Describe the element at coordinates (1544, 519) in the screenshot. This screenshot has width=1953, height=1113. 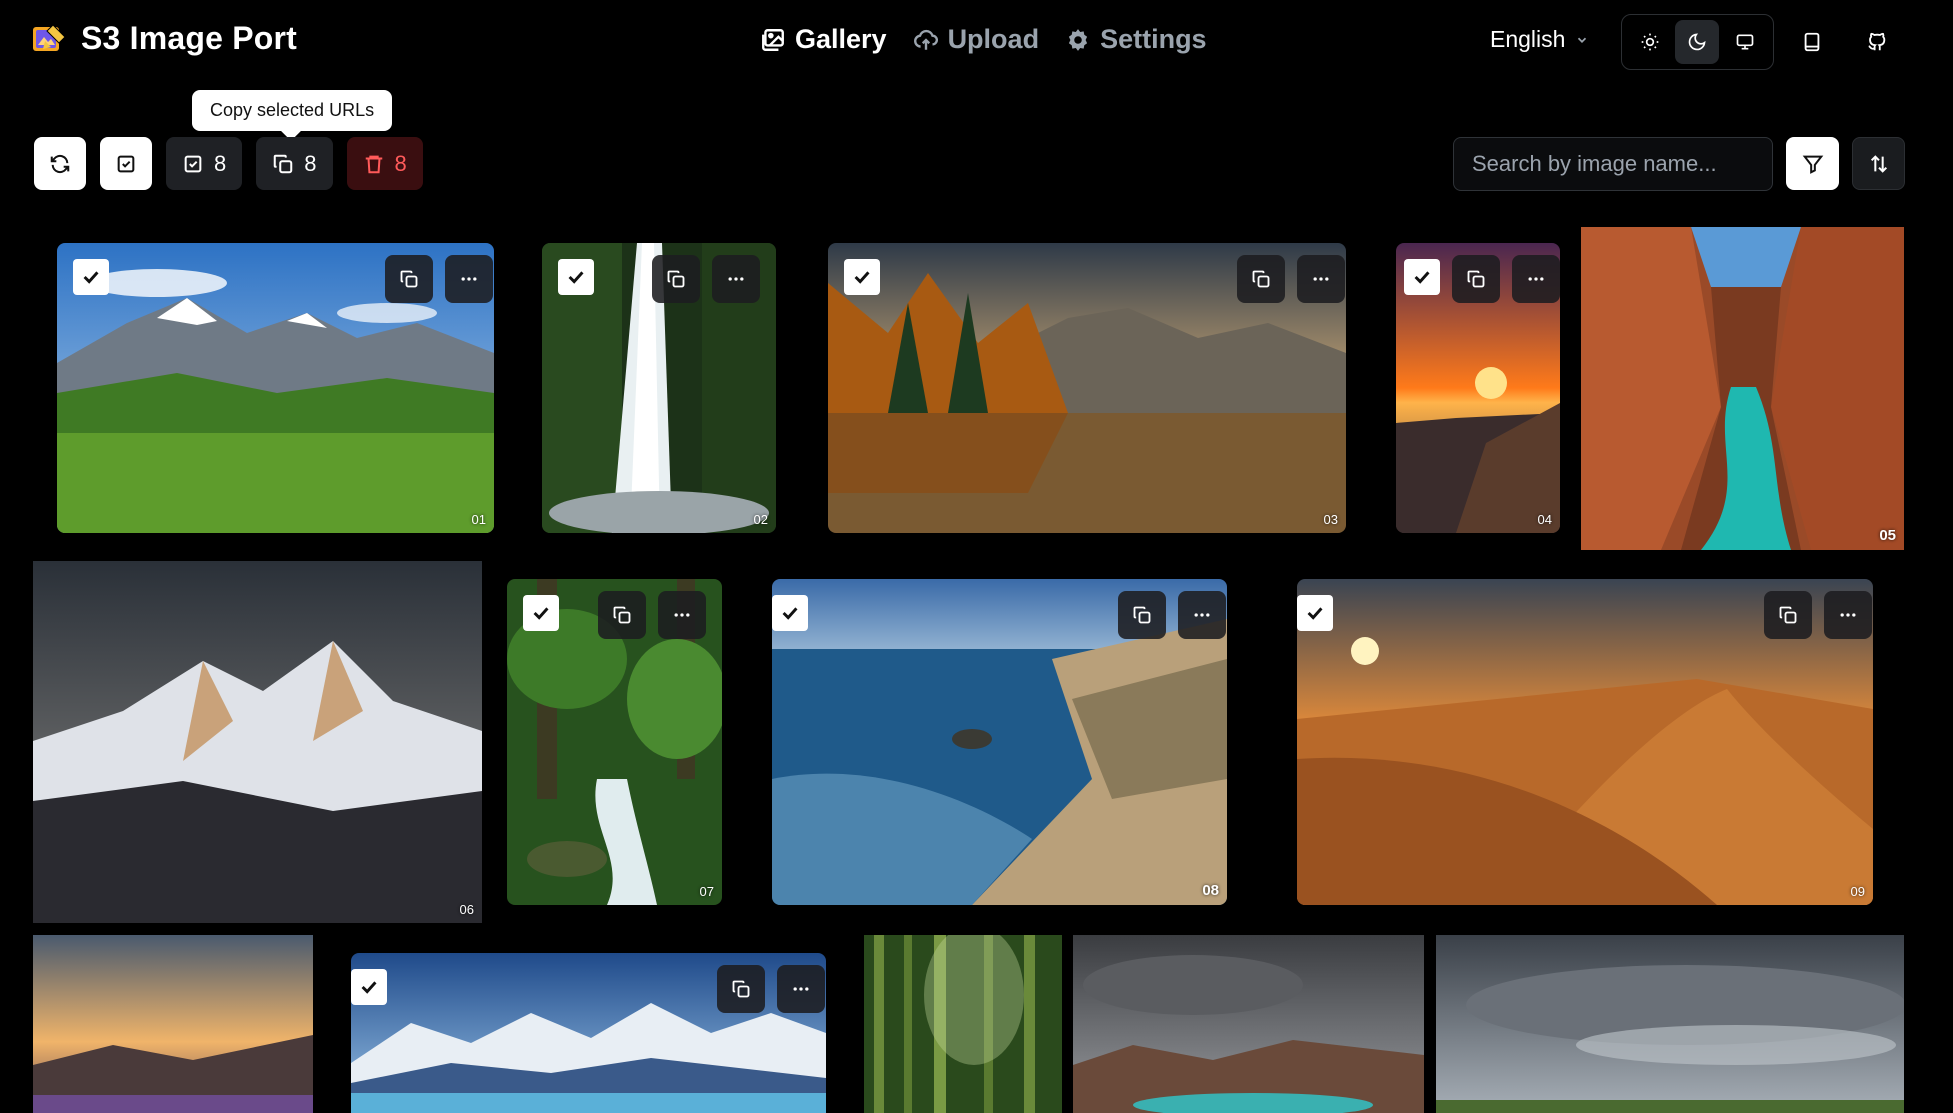
I see `image-number: 04` at that location.